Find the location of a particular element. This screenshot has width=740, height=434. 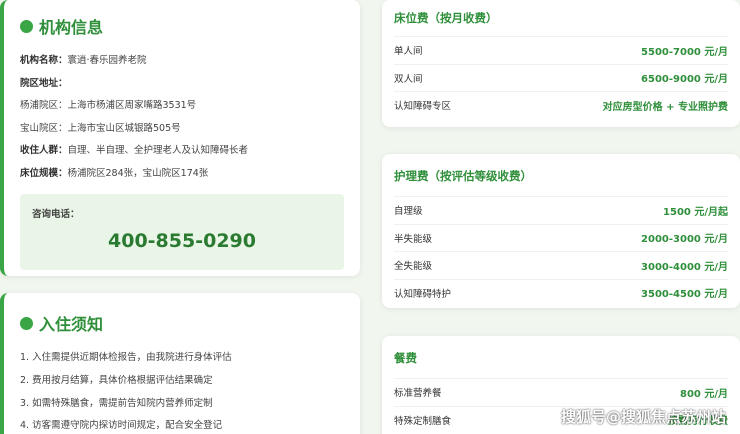

info-row-baoshan: 宝山院区：上海市宝山区城银路505号 is located at coordinates (182, 129).